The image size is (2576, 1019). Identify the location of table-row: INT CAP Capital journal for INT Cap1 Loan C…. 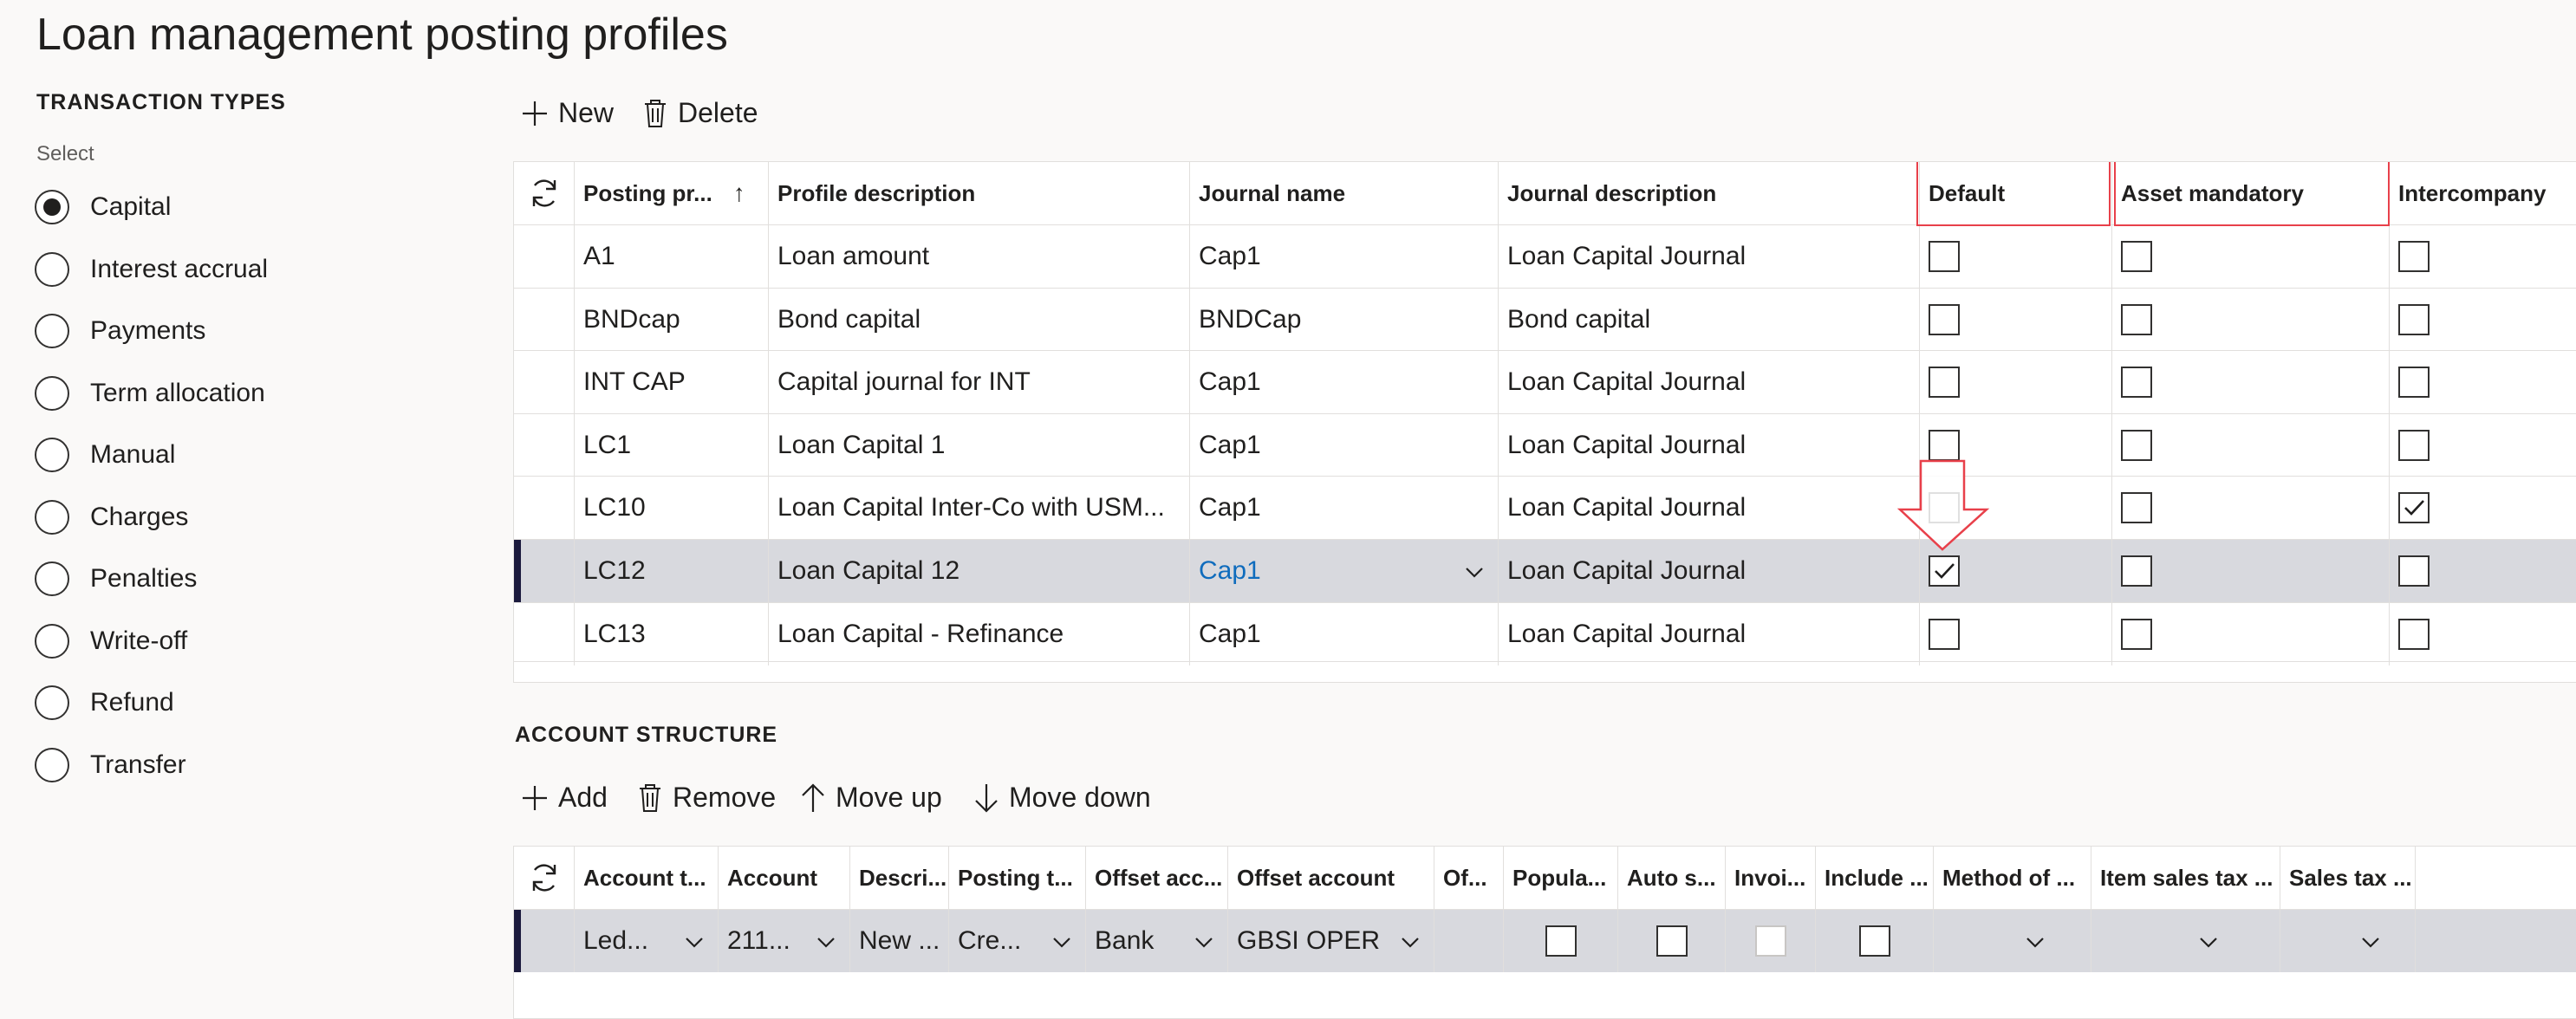
(1545, 382).